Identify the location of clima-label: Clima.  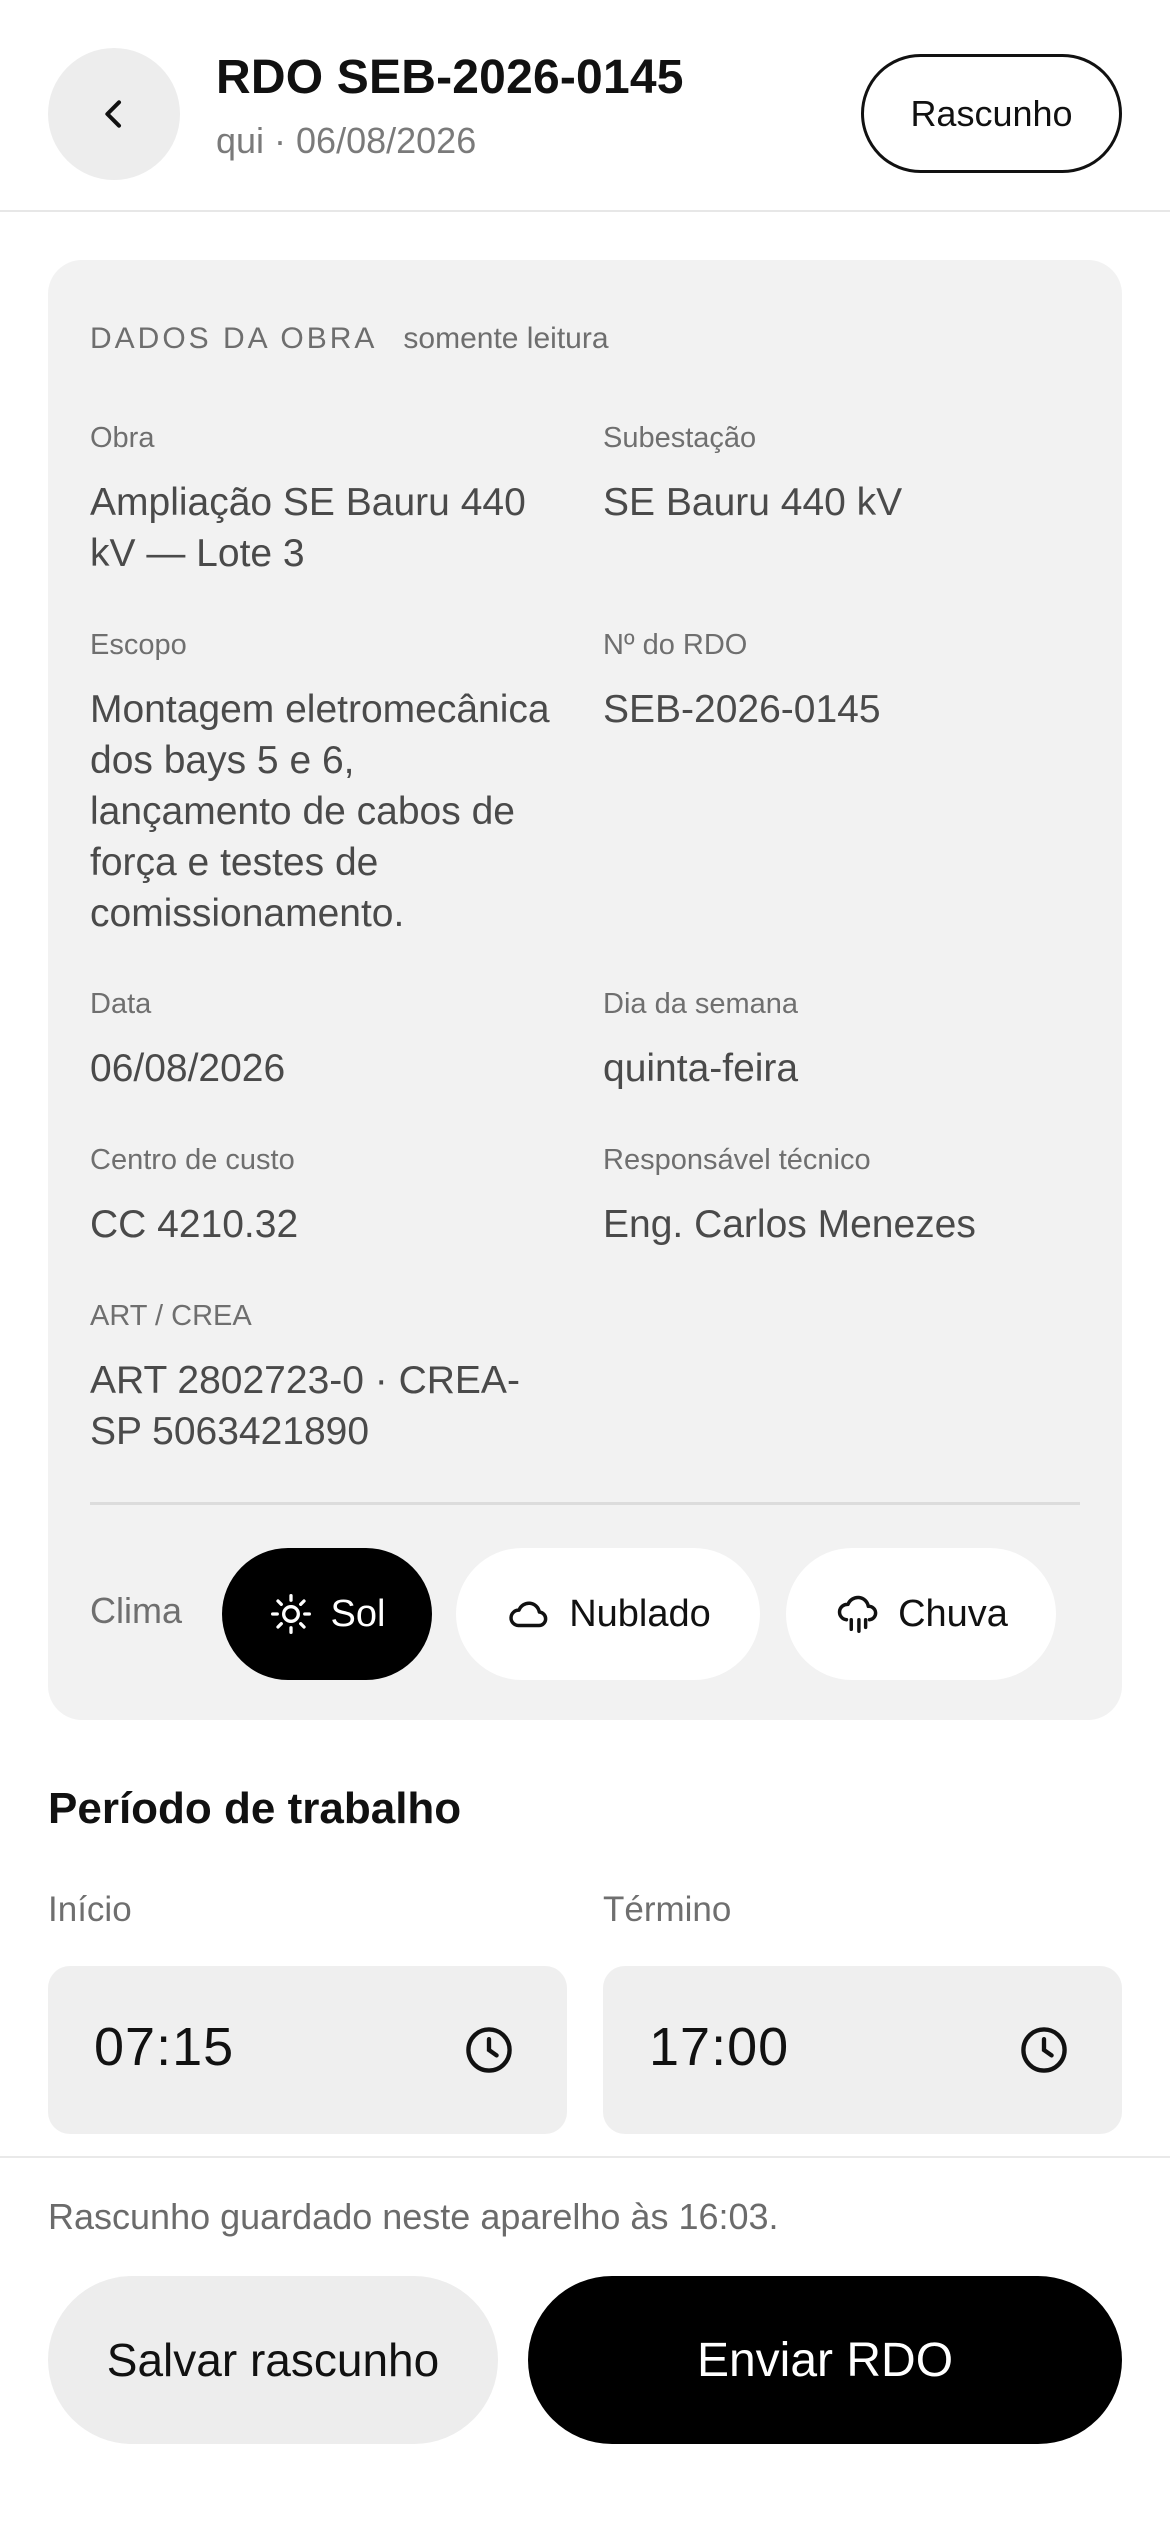
(136, 1610).